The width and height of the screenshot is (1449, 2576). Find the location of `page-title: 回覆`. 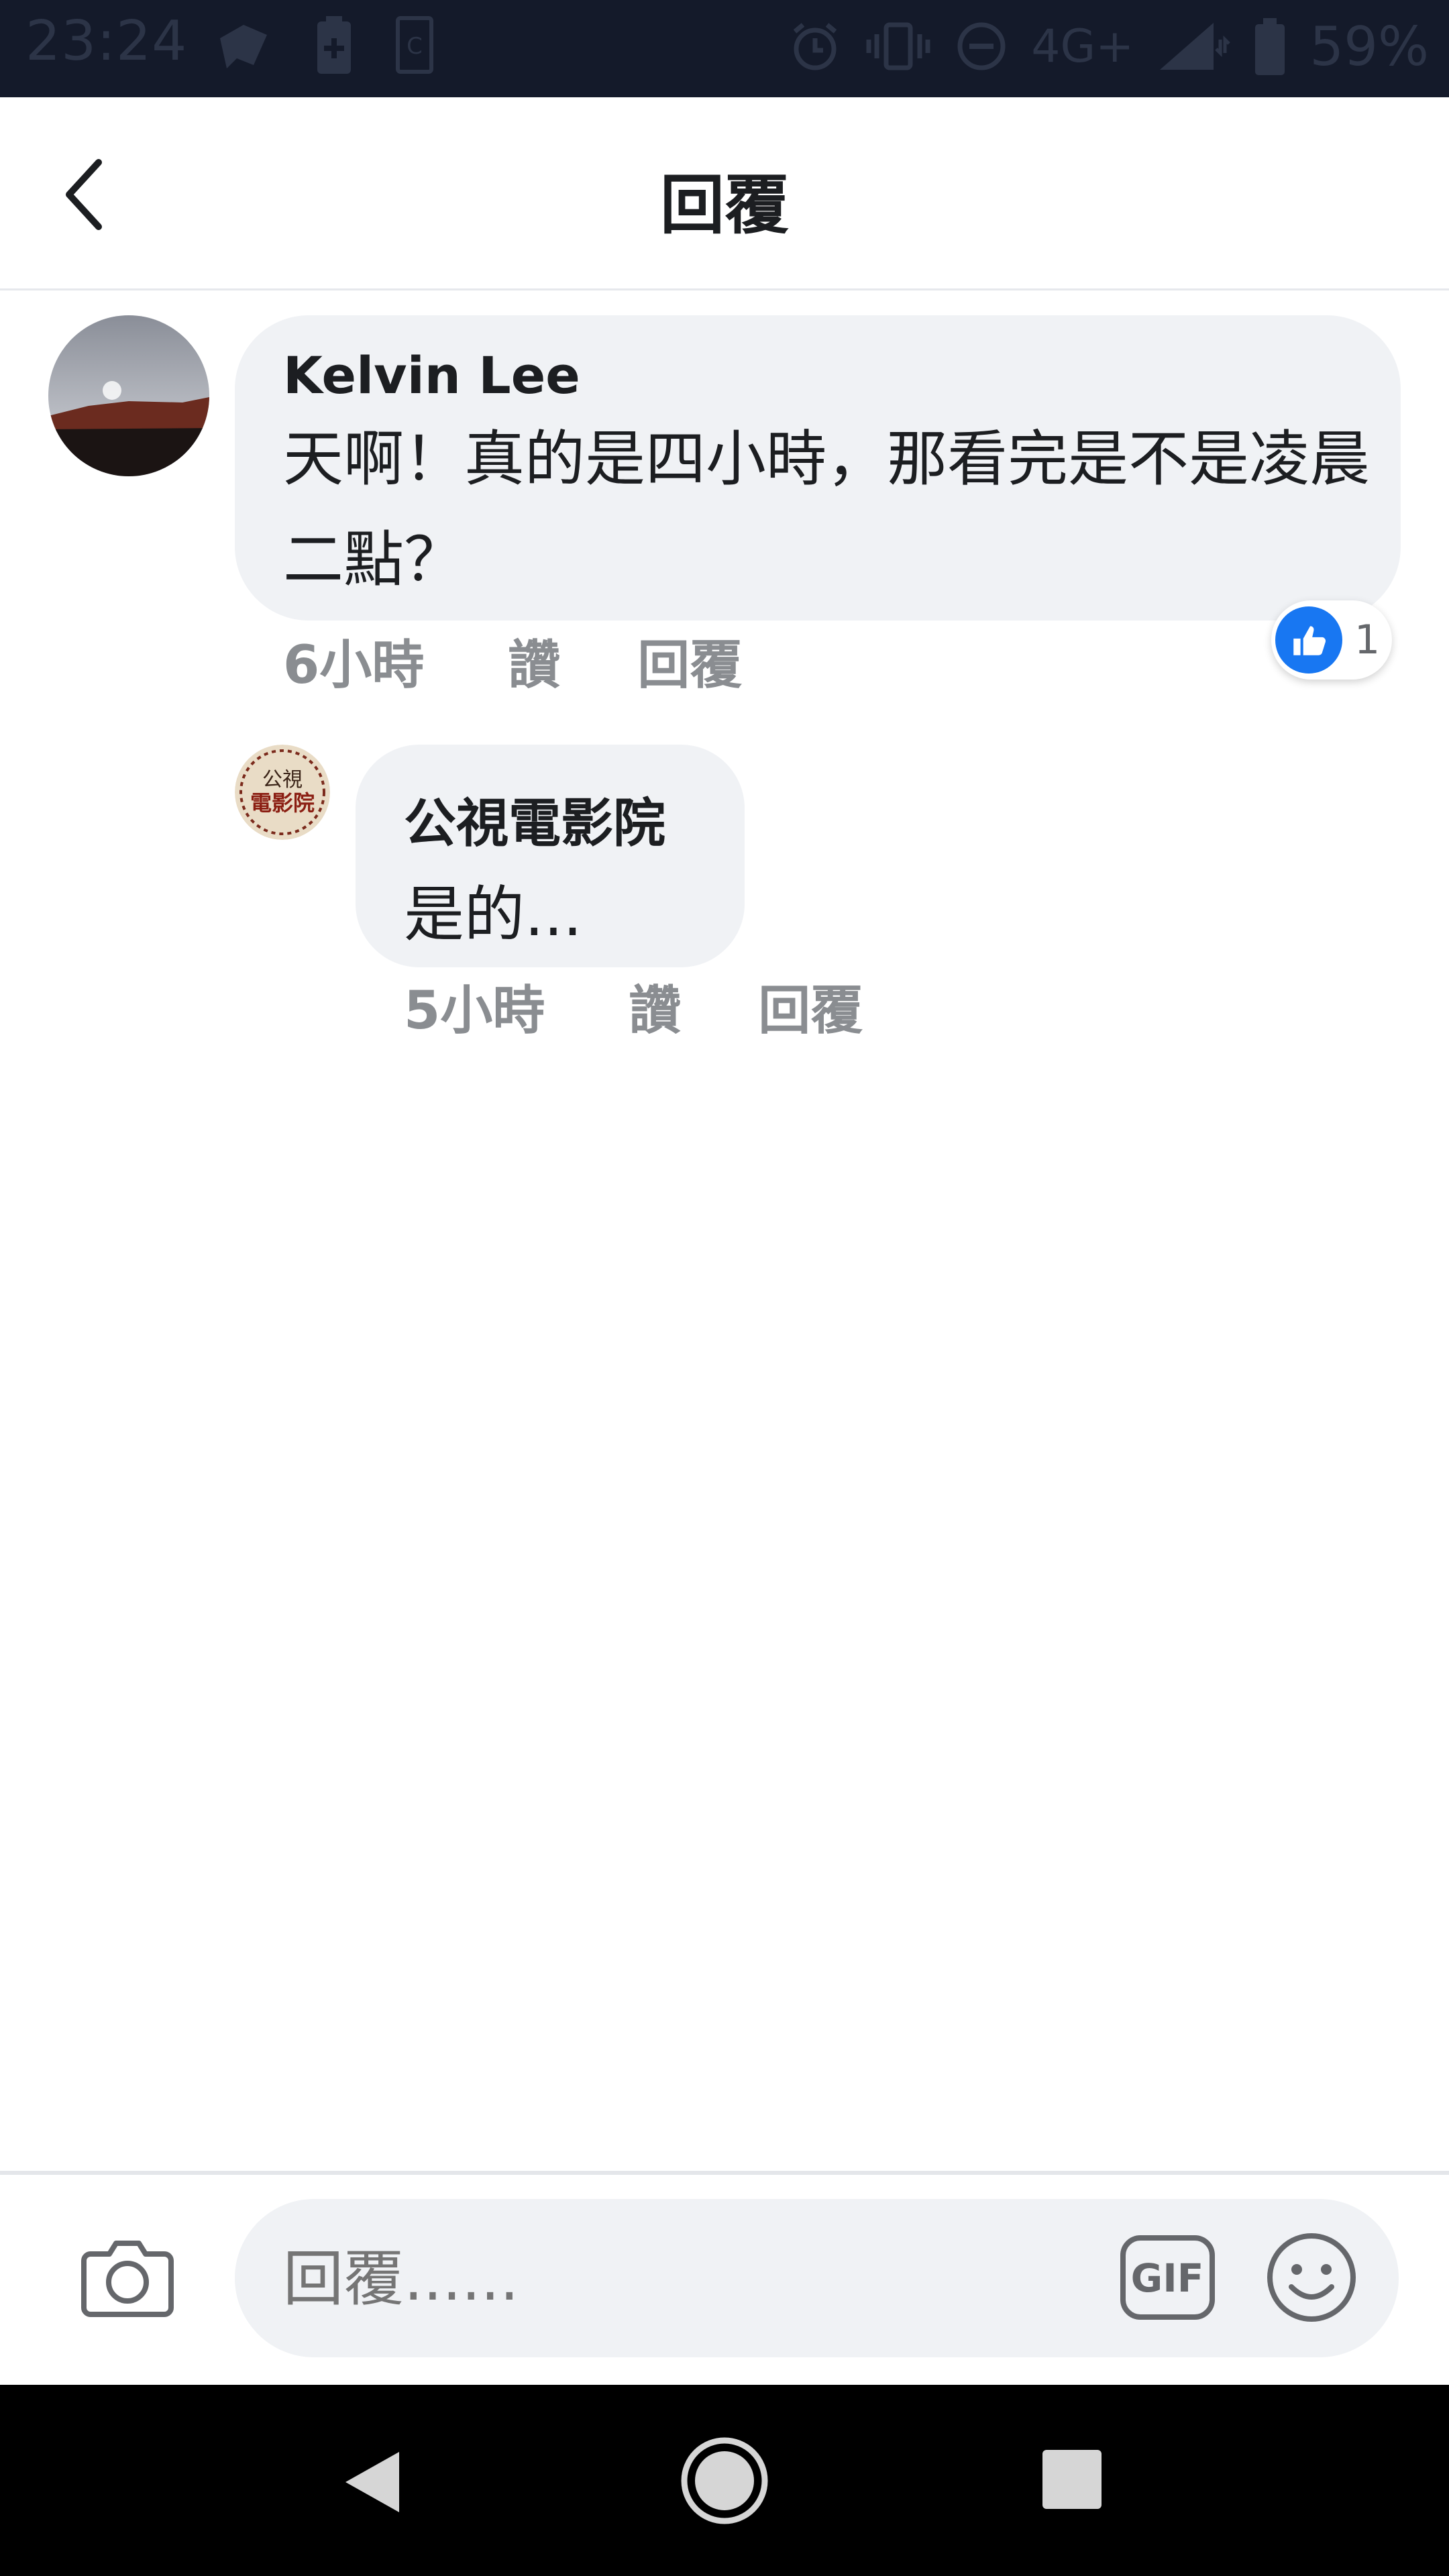

page-title: 回覆 is located at coordinates (724, 205).